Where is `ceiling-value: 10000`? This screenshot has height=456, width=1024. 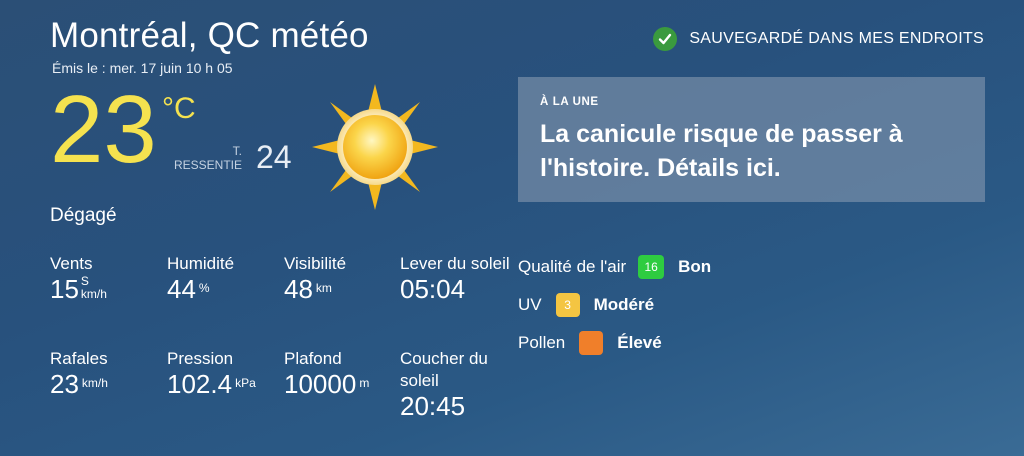 ceiling-value: 10000 is located at coordinates (320, 384).